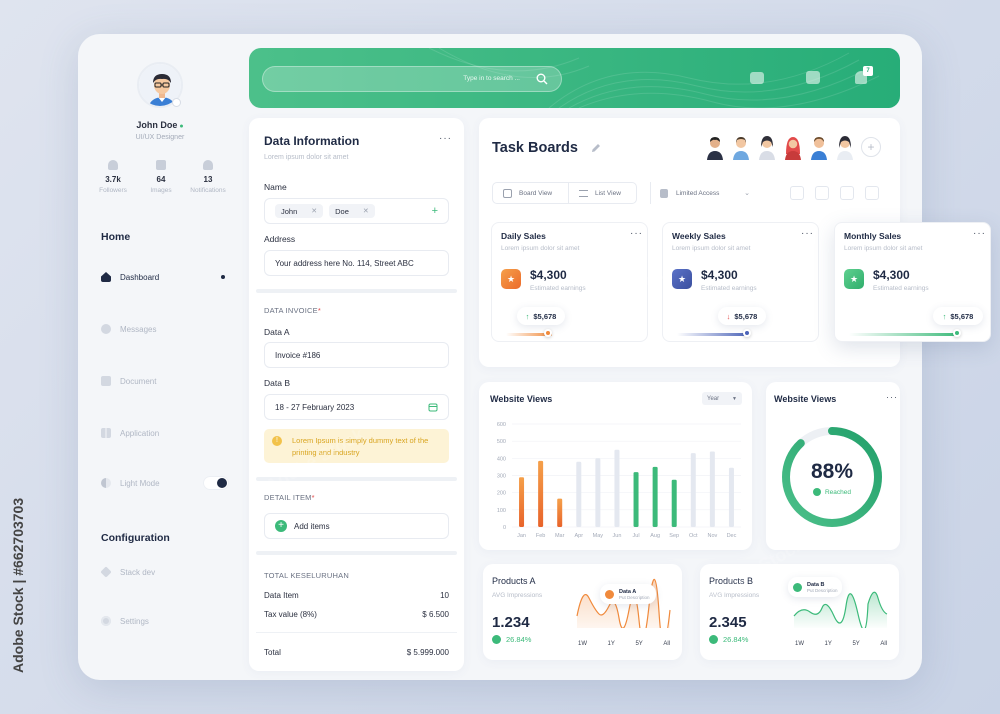 The image size is (1000, 714). Describe the element at coordinates (522, 502) in the screenshot. I see `bar-jan` at that location.